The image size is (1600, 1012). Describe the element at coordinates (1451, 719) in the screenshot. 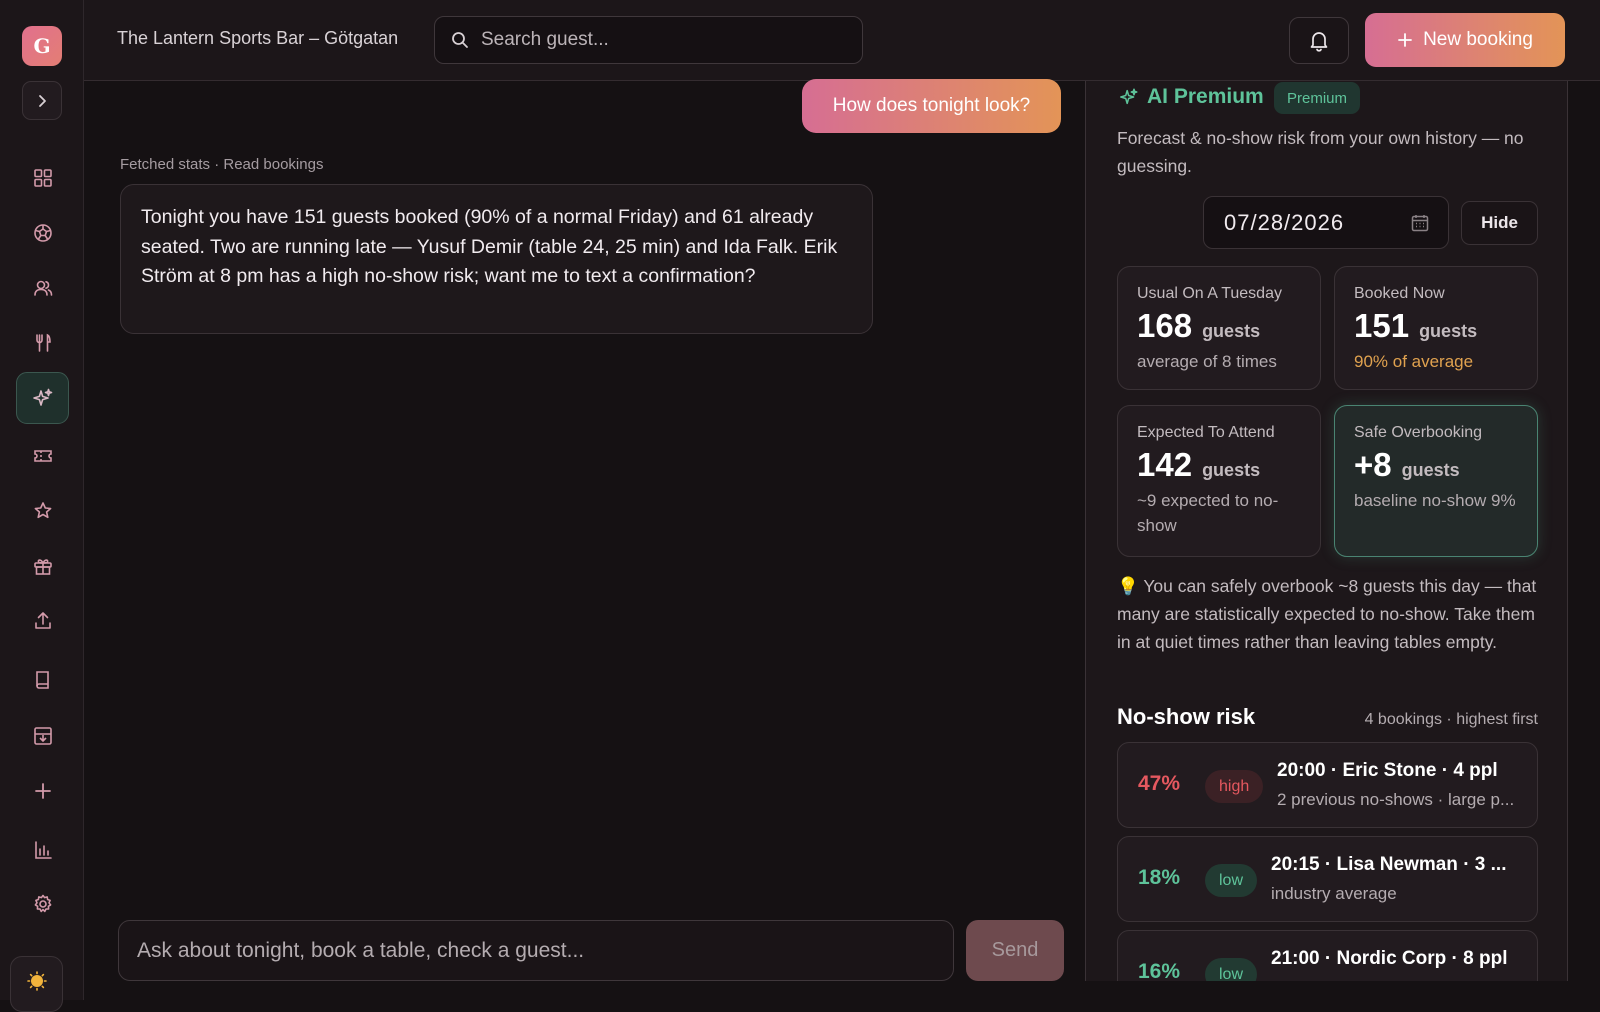

I see `no-show-risk-meta: 4 bookings · highest first` at that location.